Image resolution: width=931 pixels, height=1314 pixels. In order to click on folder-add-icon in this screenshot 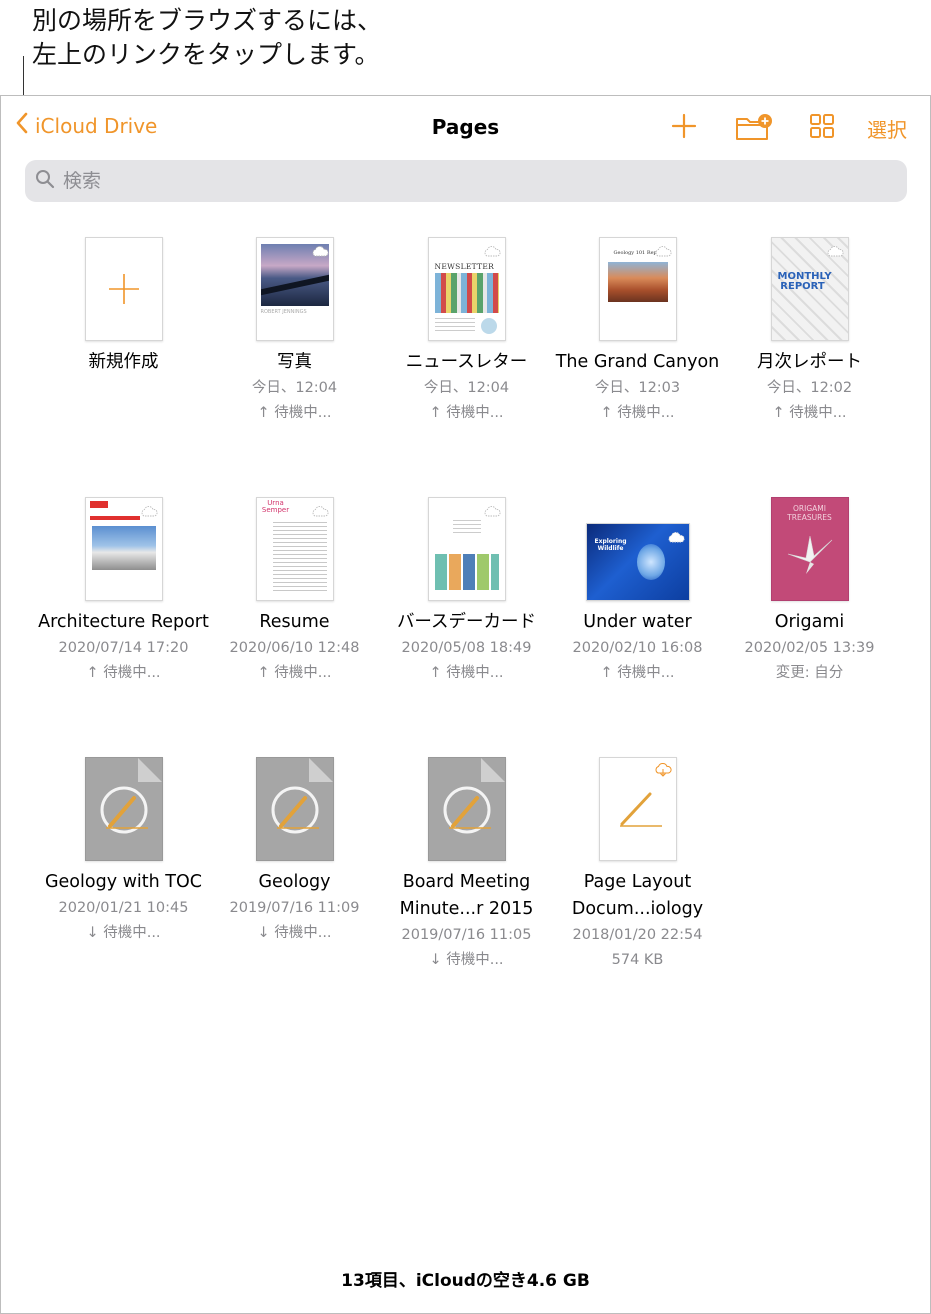, I will do `click(754, 129)`.